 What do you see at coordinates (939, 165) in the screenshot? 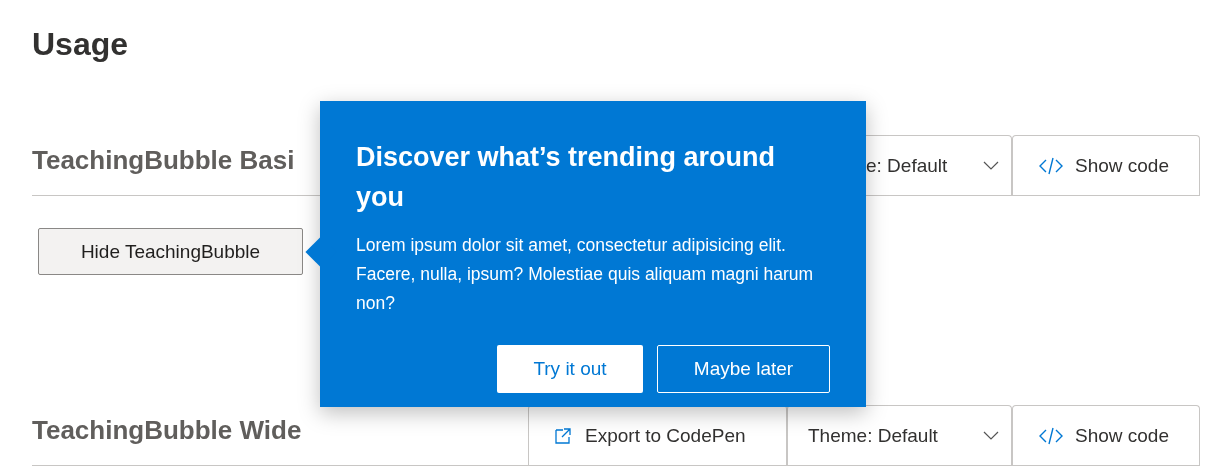
I see `theme-dropdown: e: Default` at bounding box center [939, 165].